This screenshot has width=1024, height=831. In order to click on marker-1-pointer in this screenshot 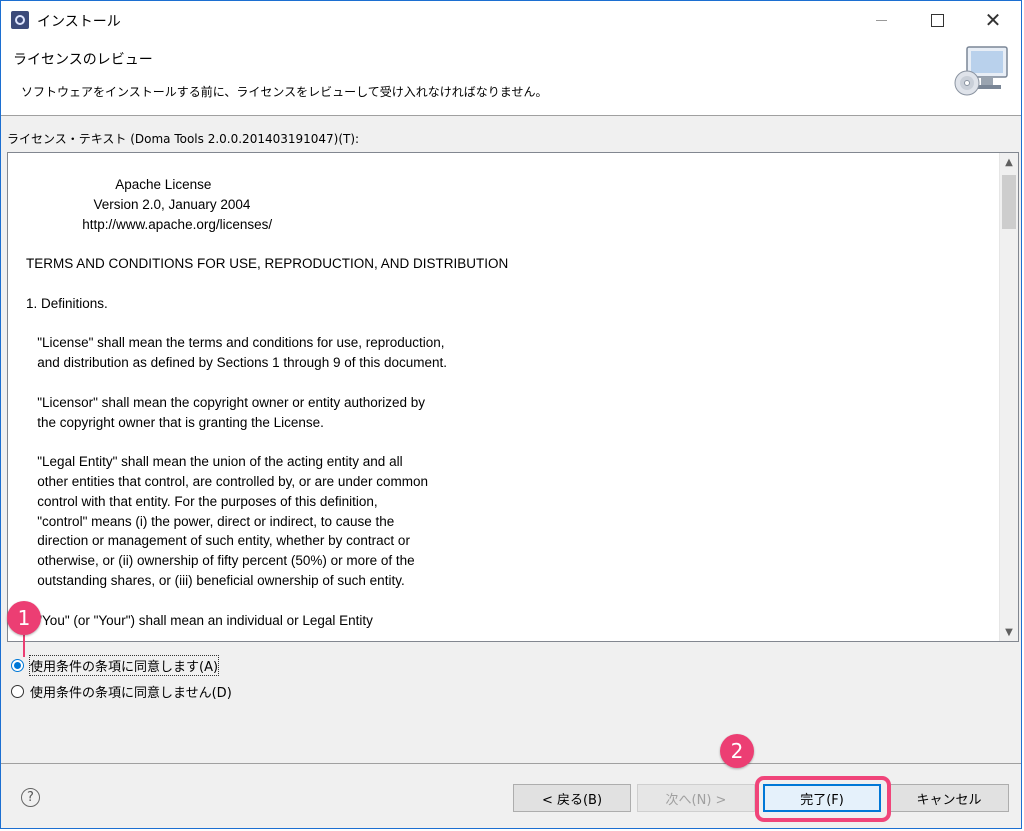, I will do `click(24, 646)`.